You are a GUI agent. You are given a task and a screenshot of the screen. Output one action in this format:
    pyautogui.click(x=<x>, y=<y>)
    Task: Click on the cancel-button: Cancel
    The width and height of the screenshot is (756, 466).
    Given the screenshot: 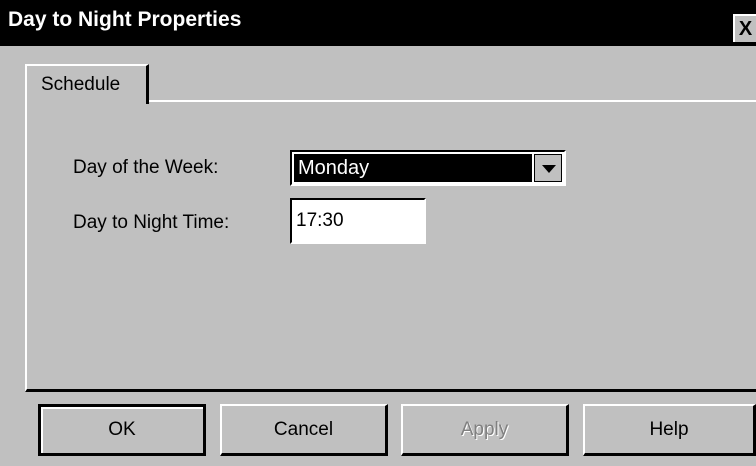 What is the action you would take?
    pyautogui.click(x=304, y=430)
    